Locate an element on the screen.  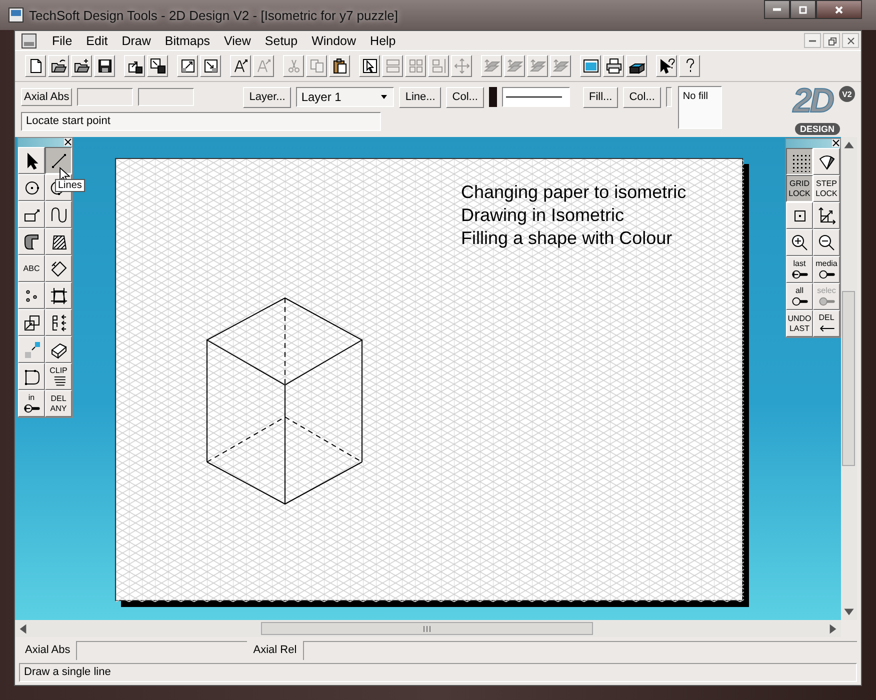
printer-icon is located at coordinates (614, 66).